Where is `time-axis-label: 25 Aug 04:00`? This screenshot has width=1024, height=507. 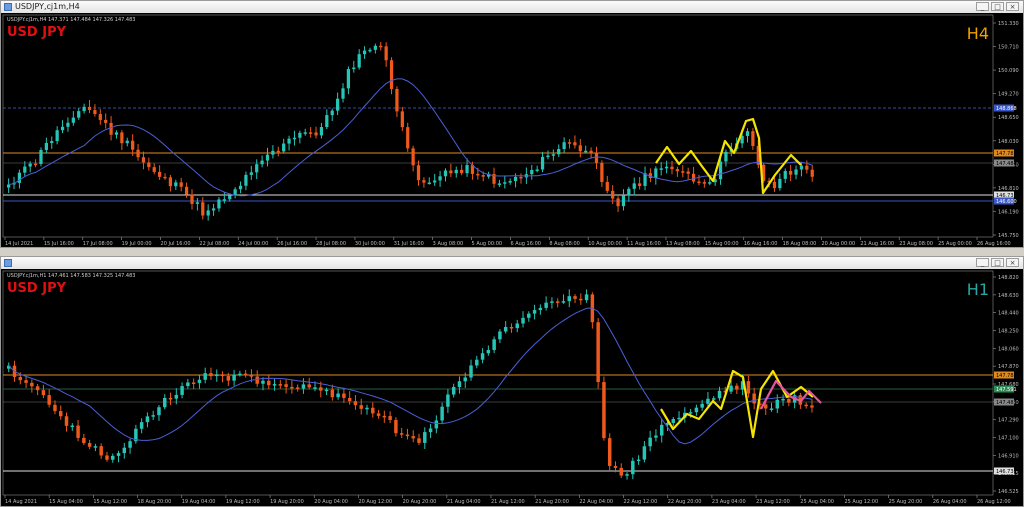 time-axis-label: 25 Aug 04:00 is located at coordinates (817, 502).